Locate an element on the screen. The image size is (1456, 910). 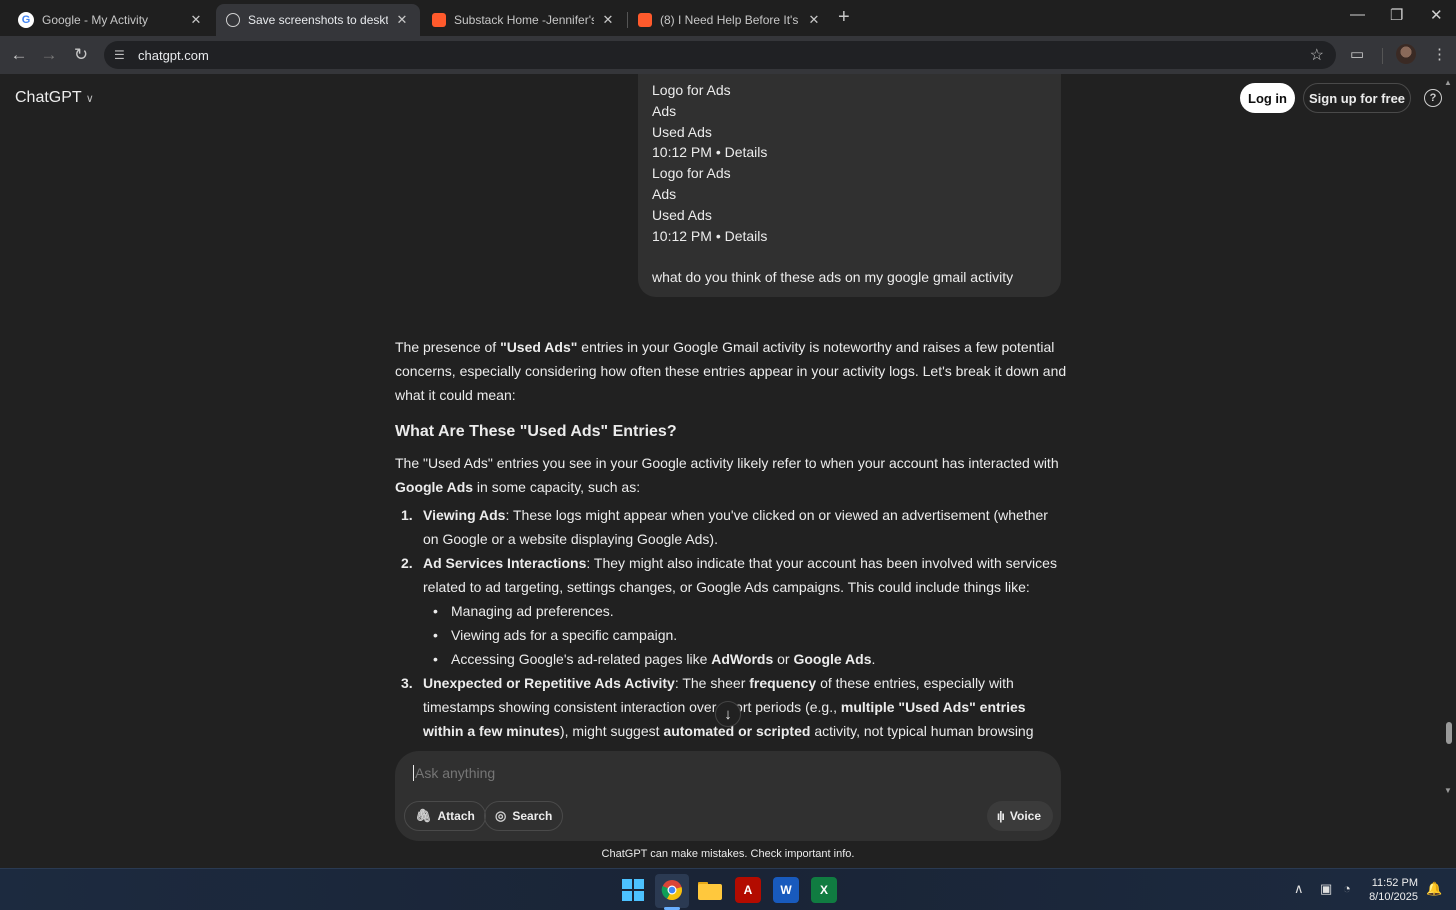
tab-need-help: (8) I Need Help Before It's Too L ✕ is located at coordinates (730, 20).